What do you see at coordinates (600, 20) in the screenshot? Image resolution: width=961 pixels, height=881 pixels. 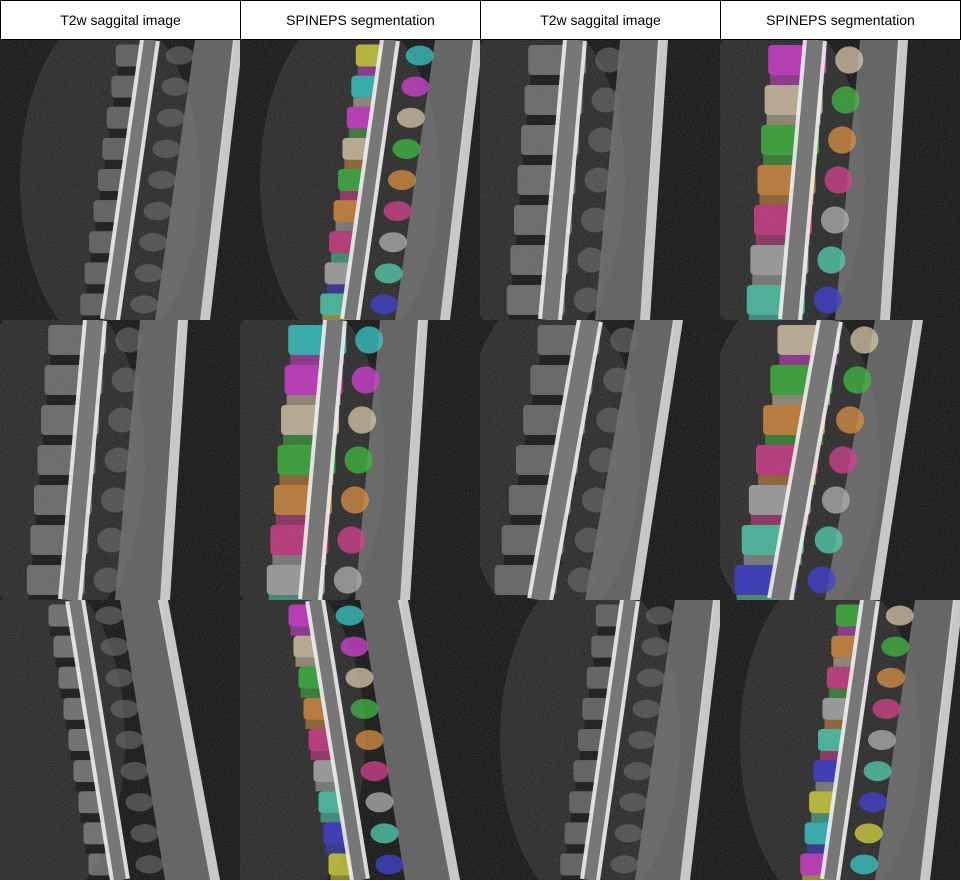 I see `column-header-3: T2w saggital image` at bounding box center [600, 20].